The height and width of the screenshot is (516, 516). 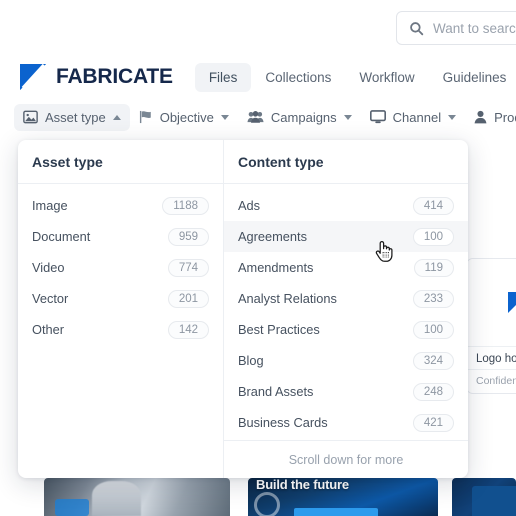 What do you see at coordinates (48, 267) in the screenshot?
I see `option-label: Video` at bounding box center [48, 267].